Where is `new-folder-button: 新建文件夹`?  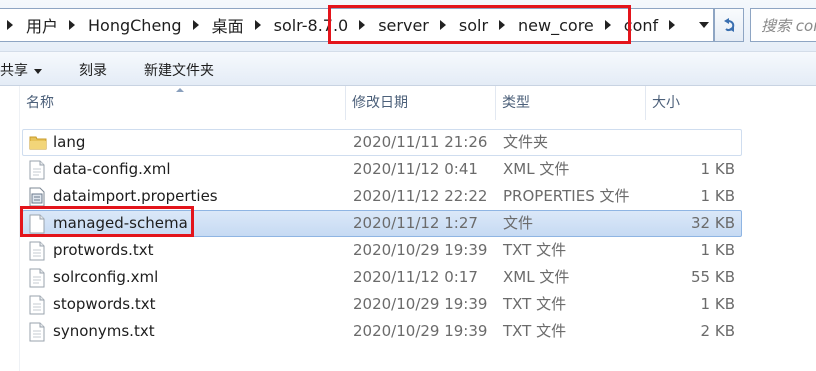 new-folder-button: 新建文件夹 is located at coordinates (179, 70).